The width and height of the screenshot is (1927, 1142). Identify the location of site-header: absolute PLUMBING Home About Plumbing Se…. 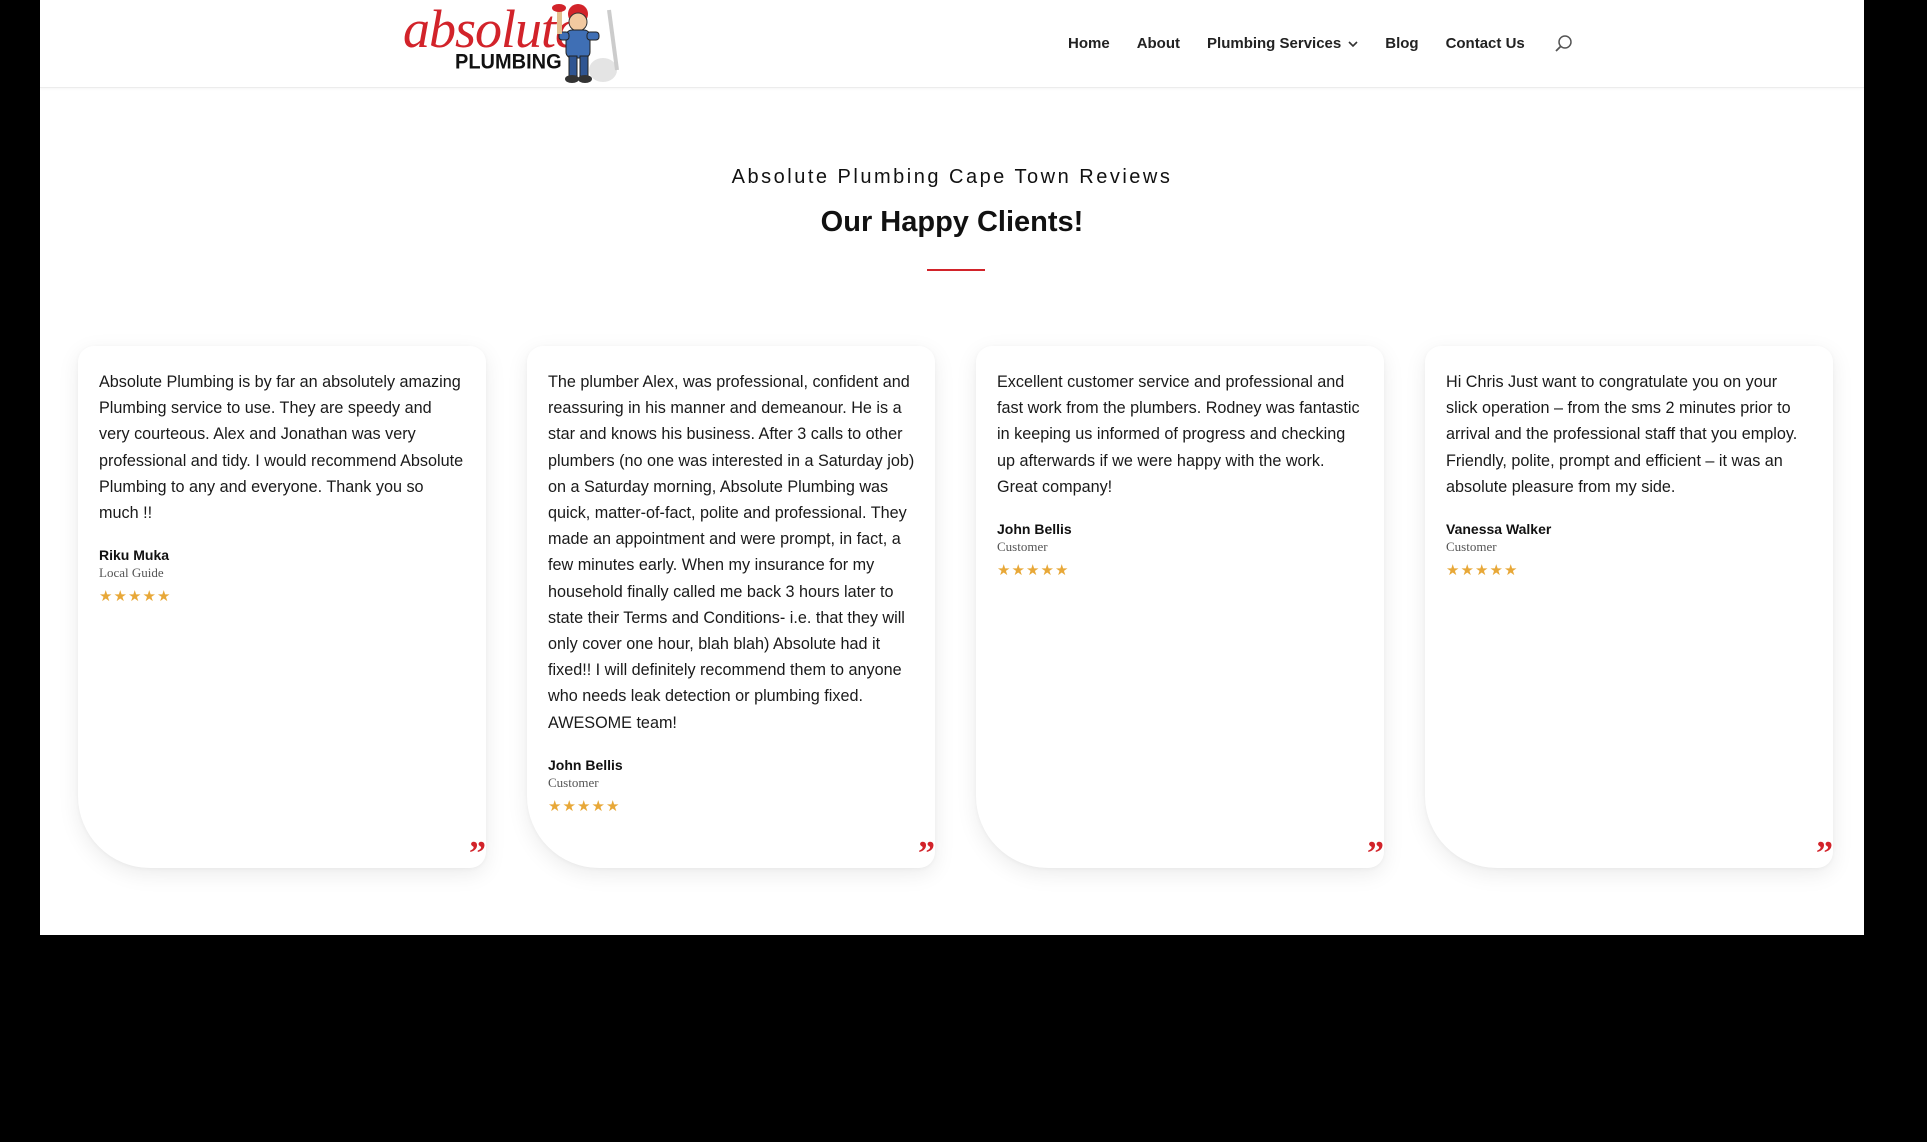
(952, 44).